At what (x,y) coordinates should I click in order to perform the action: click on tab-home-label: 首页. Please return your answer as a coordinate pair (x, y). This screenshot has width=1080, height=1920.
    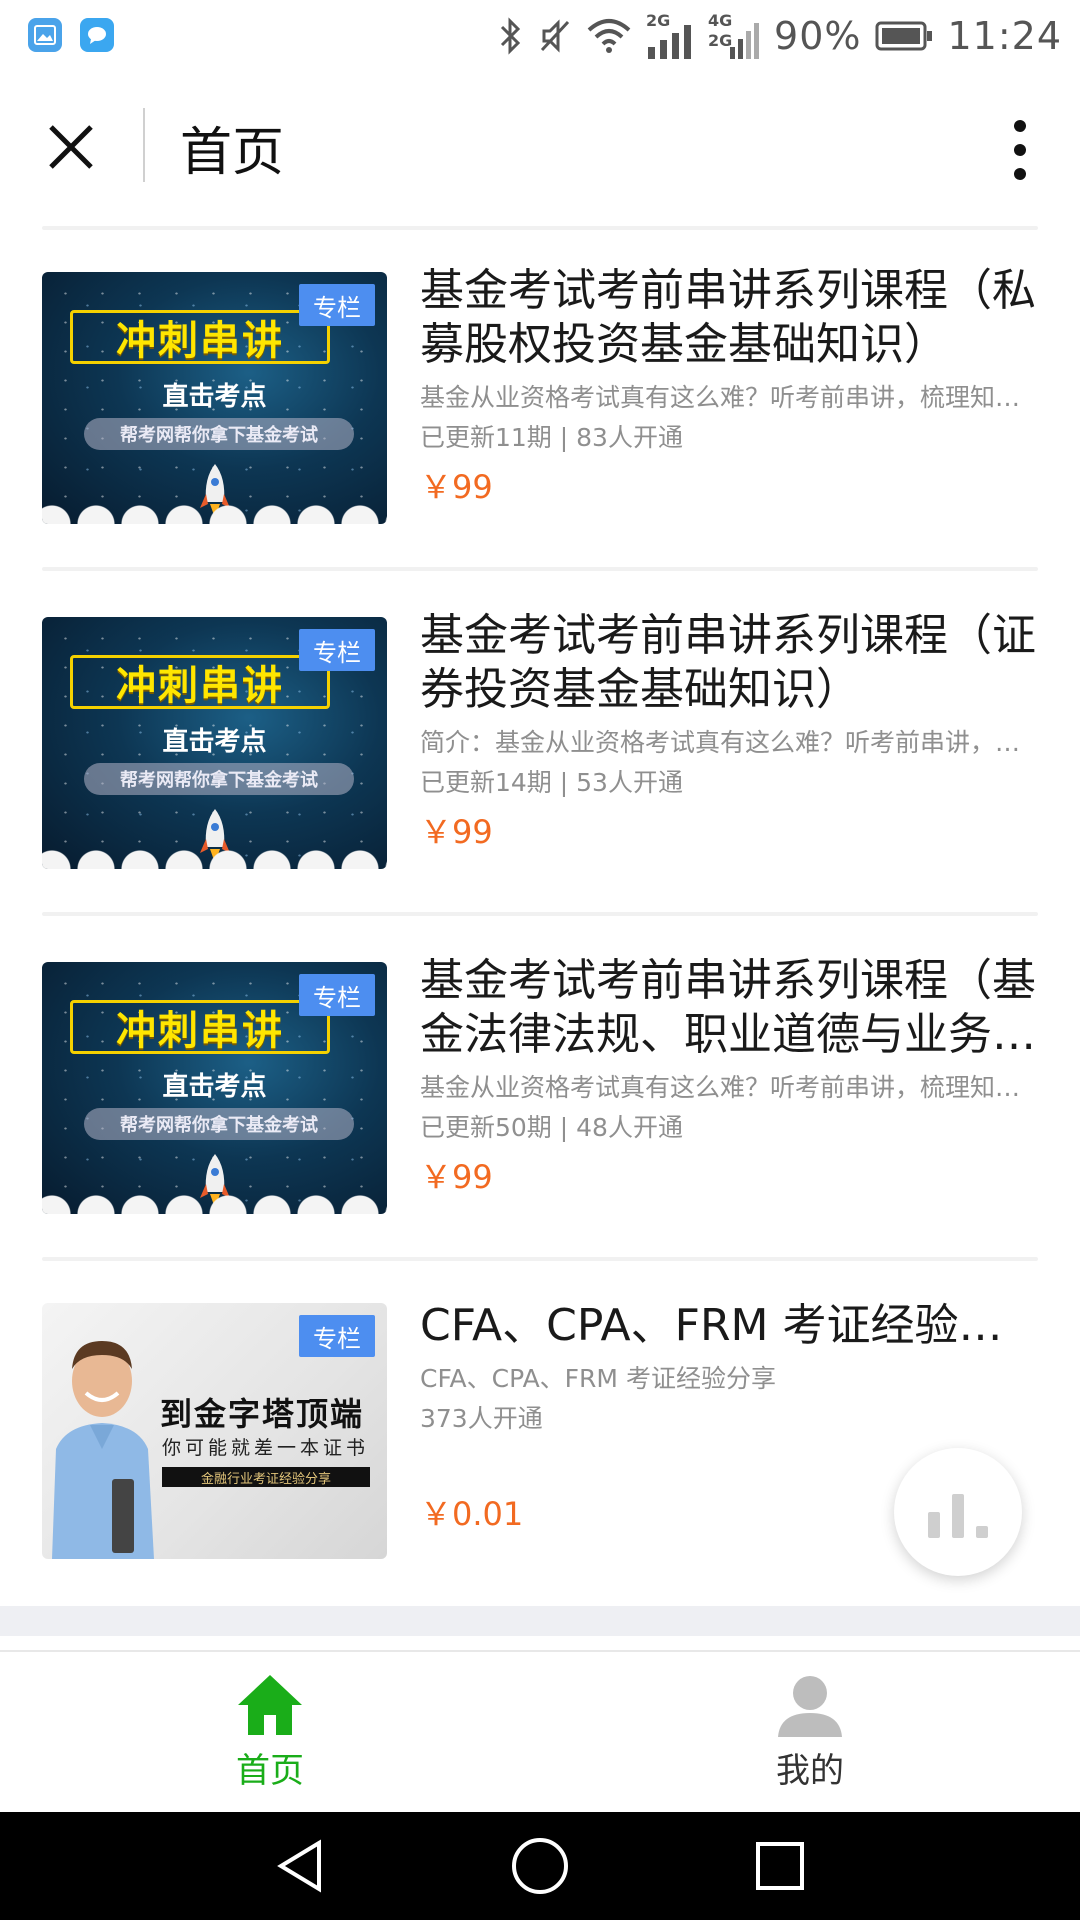
    Looking at the image, I should click on (270, 1770).